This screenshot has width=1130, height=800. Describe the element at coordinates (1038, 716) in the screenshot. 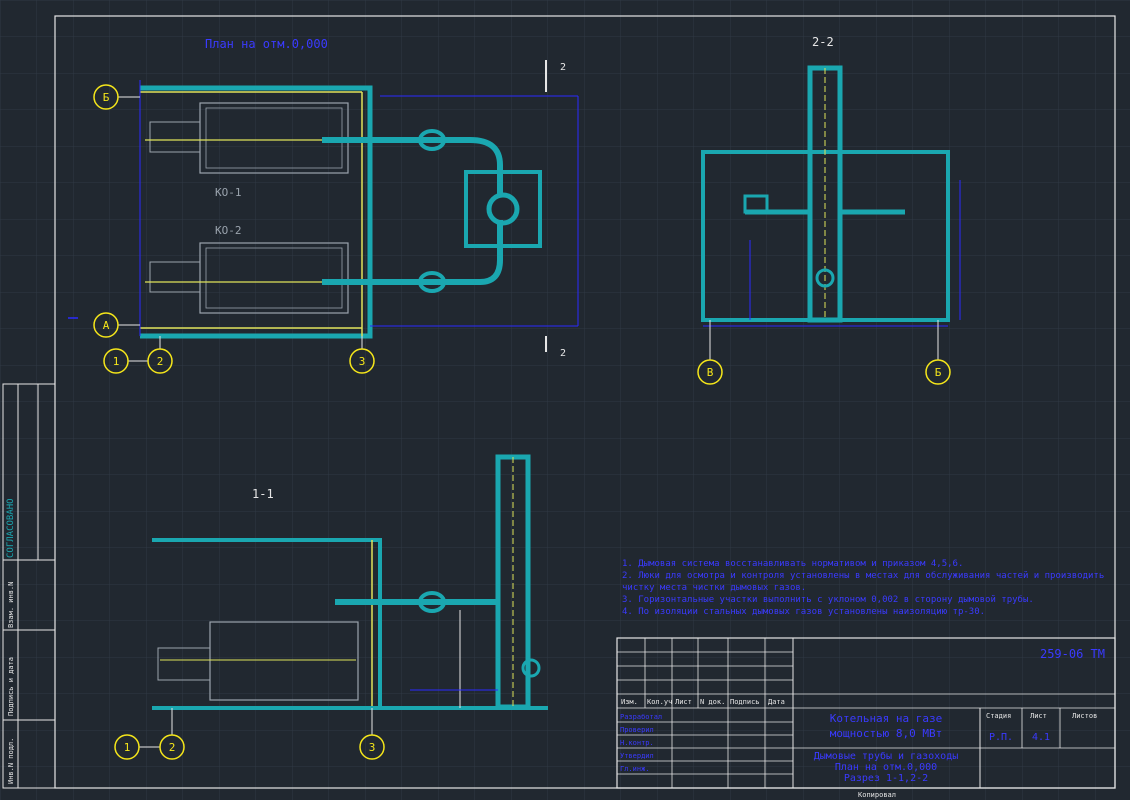

I see `tb-sheet-header: Лист` at that location.